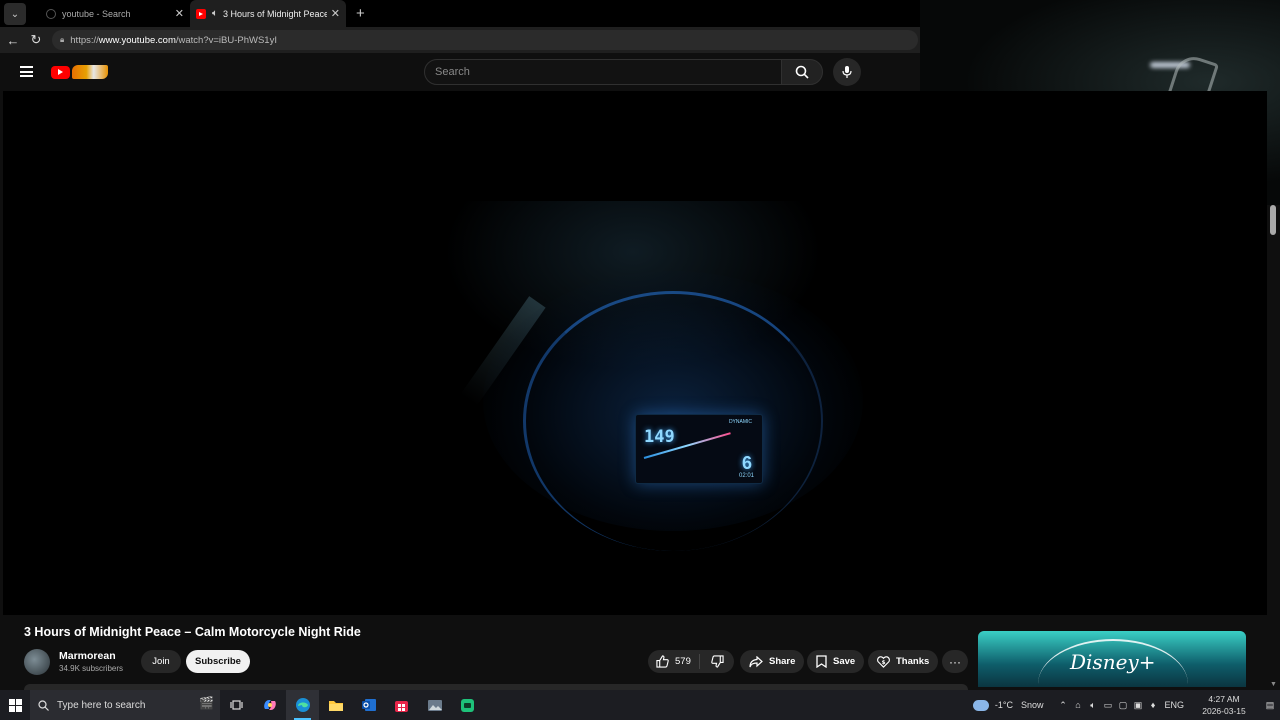 This screenshot has width=1280, height=720. What do you see at coordinates (13, 40) in the screenshot?
I see `back-arrow-icon: ←` at bounding box center [13, 40].